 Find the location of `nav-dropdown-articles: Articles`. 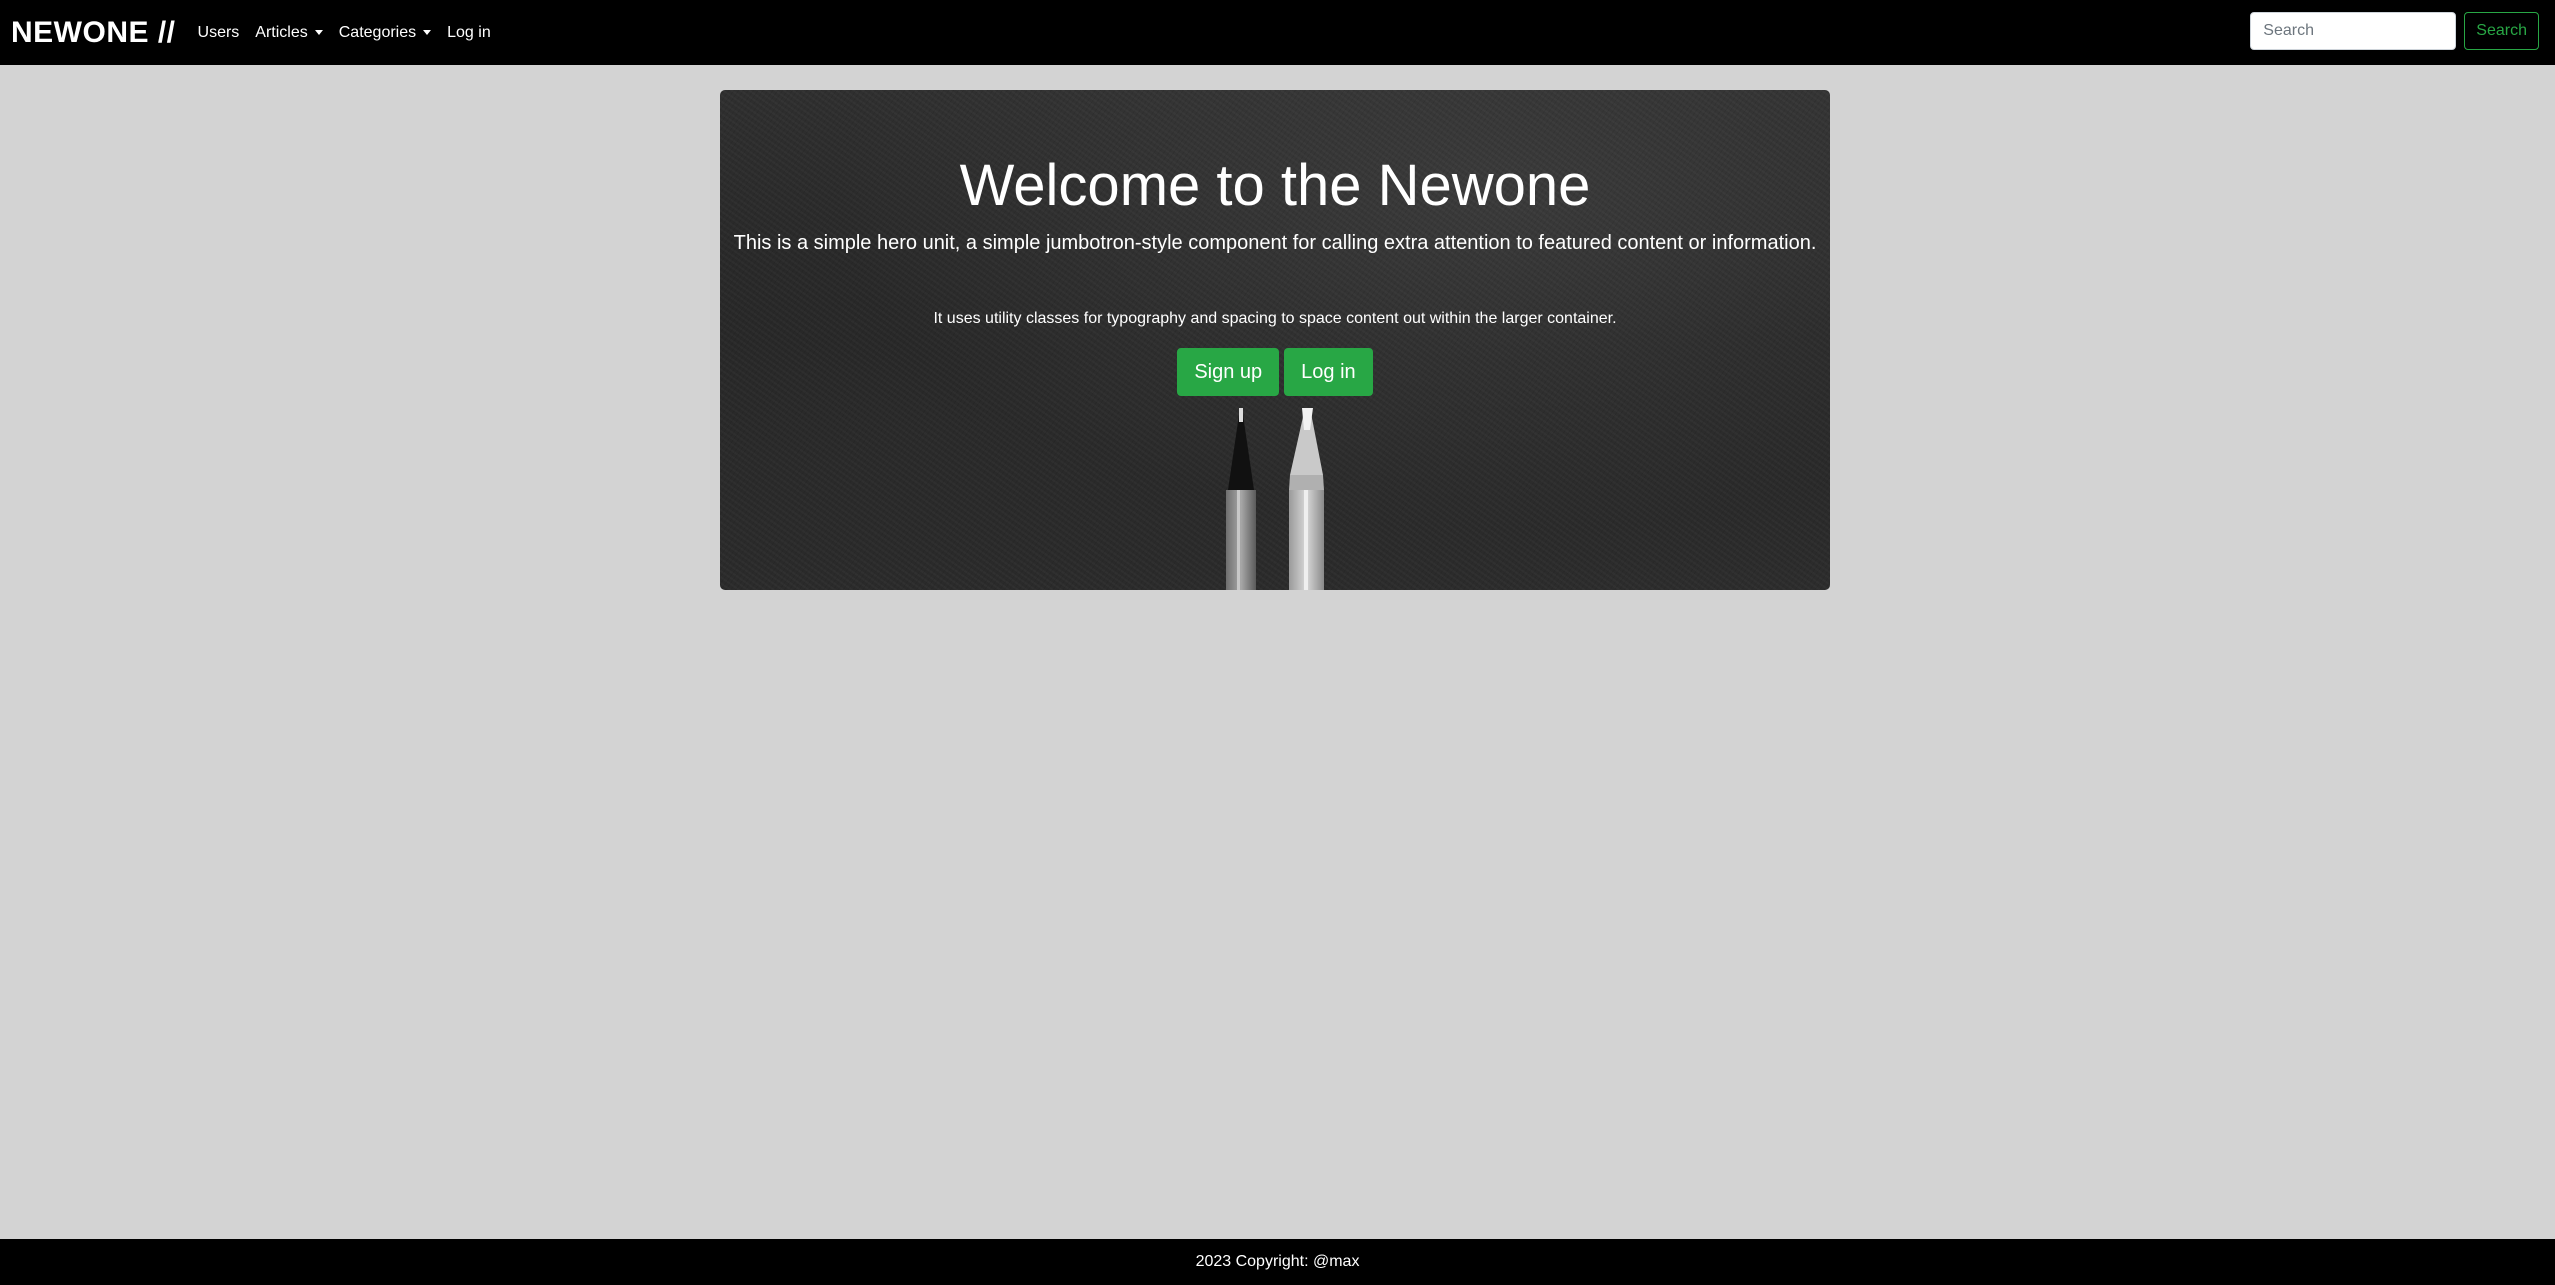

nav-dropdown-articles: Articles is located at coordinates (289, 32).